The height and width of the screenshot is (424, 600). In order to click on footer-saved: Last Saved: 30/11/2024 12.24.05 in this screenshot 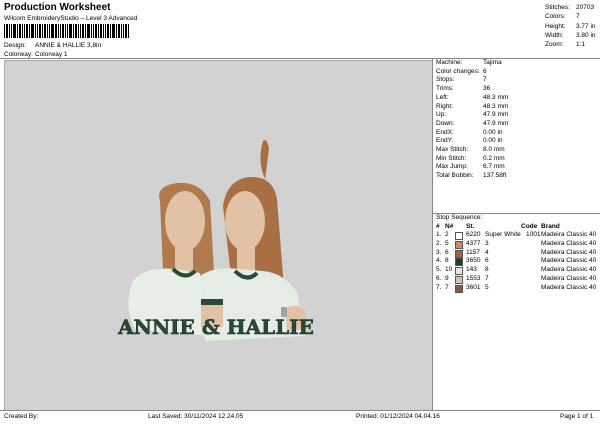, I will do `click(196, 416)`.